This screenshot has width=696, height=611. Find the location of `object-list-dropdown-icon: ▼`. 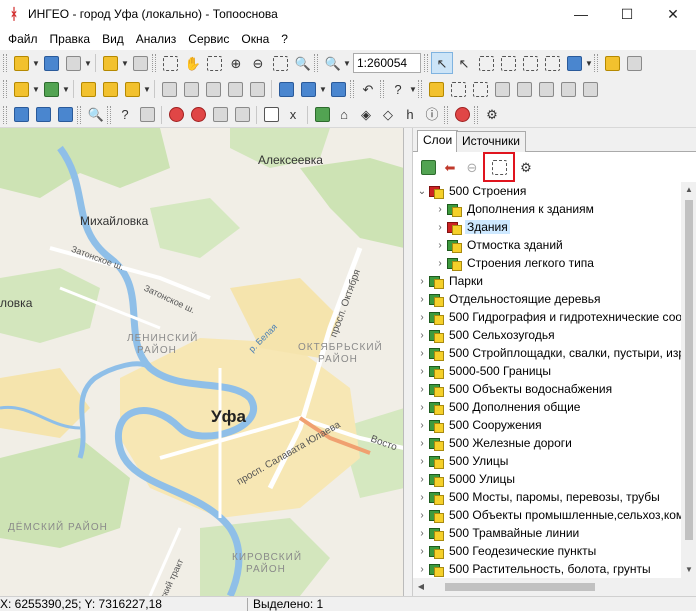

object-list-dropdown-icon: ▼ is located at coordinates (147, 89).